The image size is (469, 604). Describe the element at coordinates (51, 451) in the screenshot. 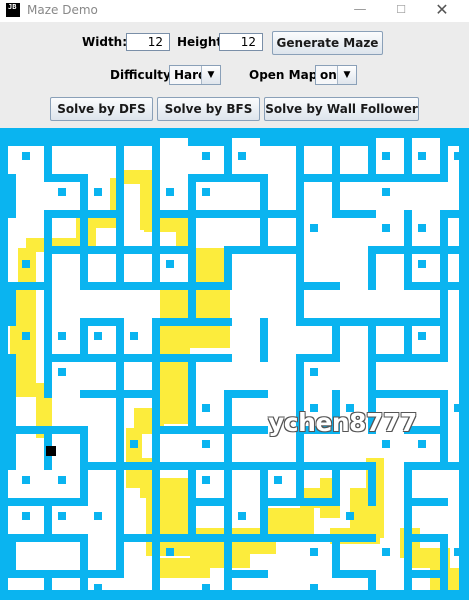

I see `player-marker` at that location.